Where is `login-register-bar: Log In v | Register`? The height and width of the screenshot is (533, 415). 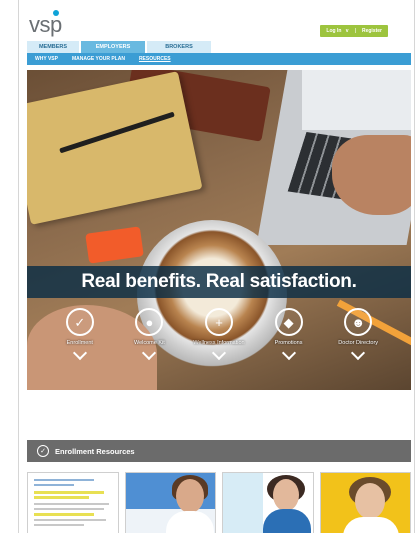 login-register-bar: Log In v | Register is located at coordinates (354, 31).